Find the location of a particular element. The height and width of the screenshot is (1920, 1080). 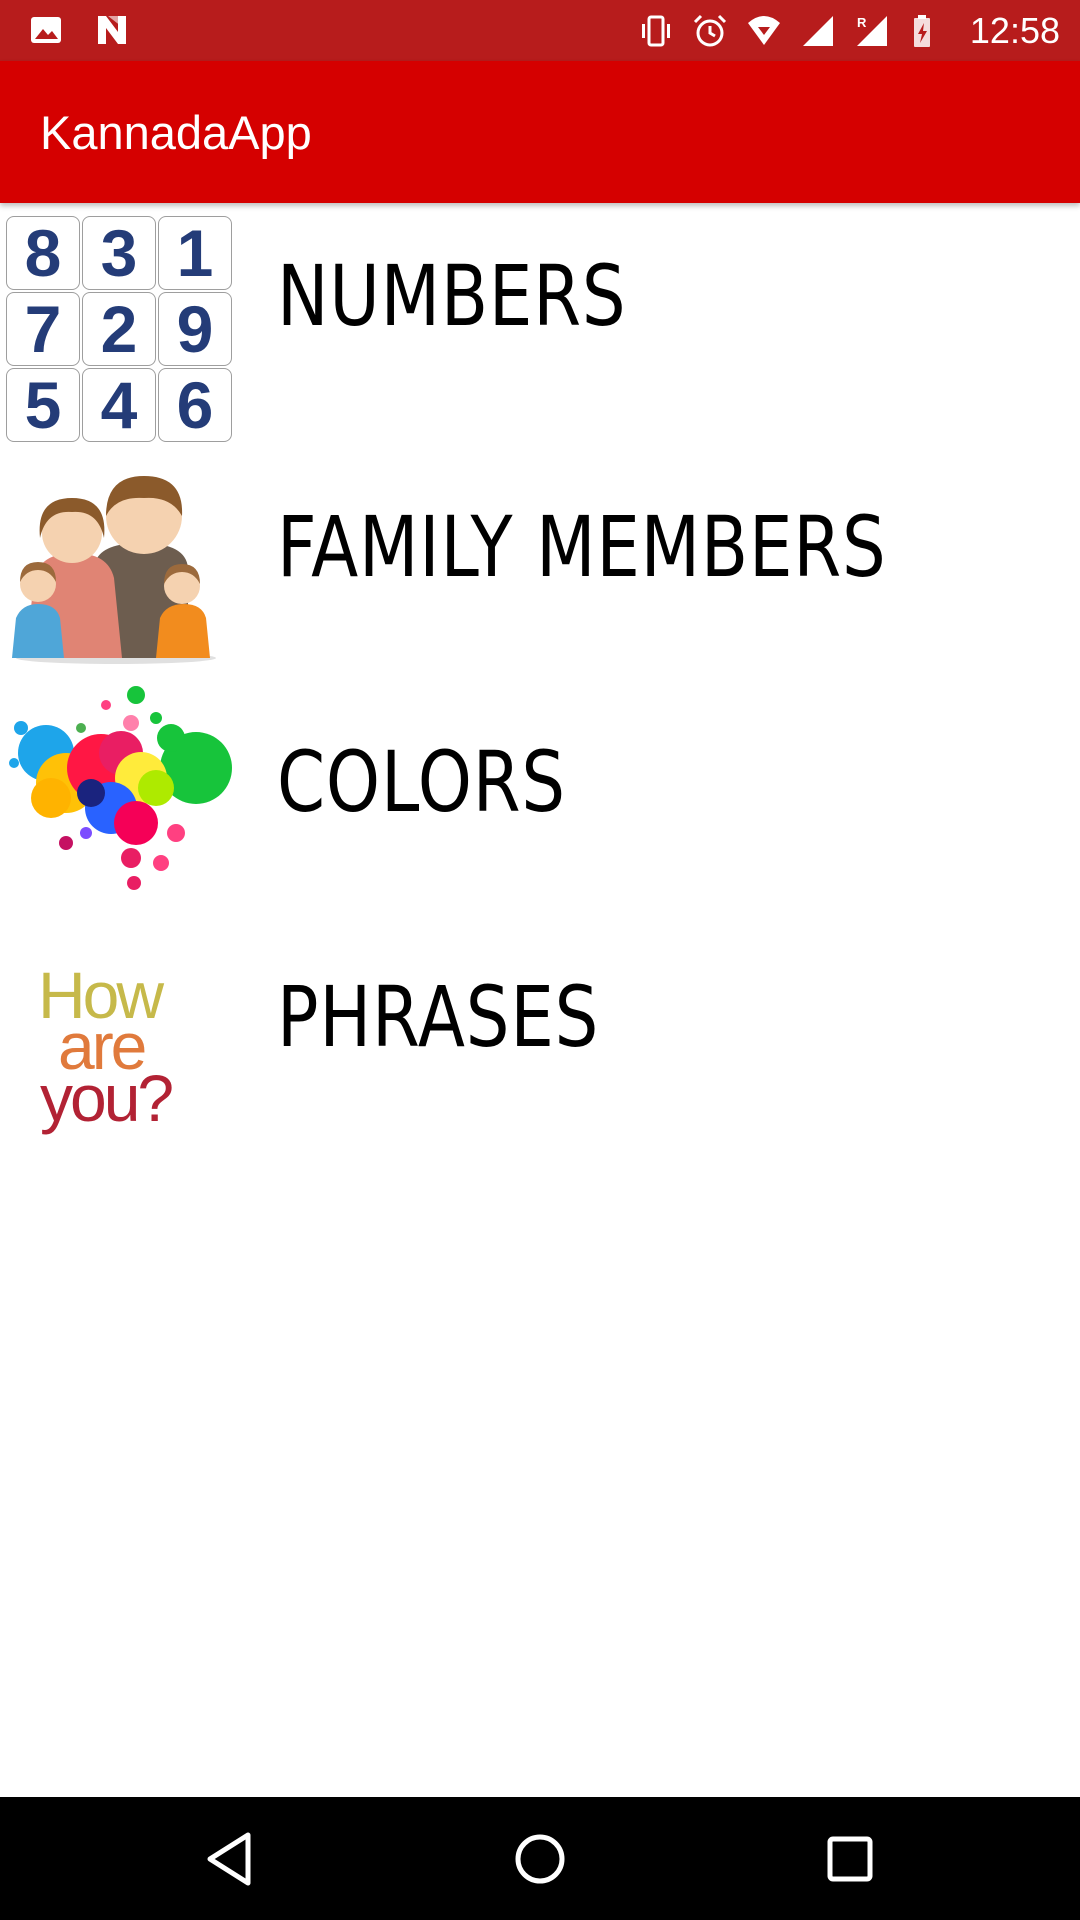

svg-text: R is located at coordinates (862, 22).